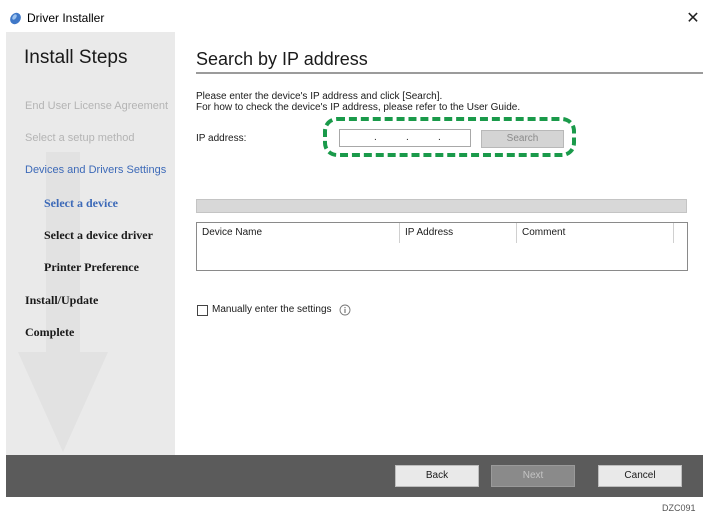 The image size is (703, 515). What do you see at coordinates (354, 476) in the screenshot?
I see `wizard-footer: Back Next Cancel` at bounding box center [354, 476].